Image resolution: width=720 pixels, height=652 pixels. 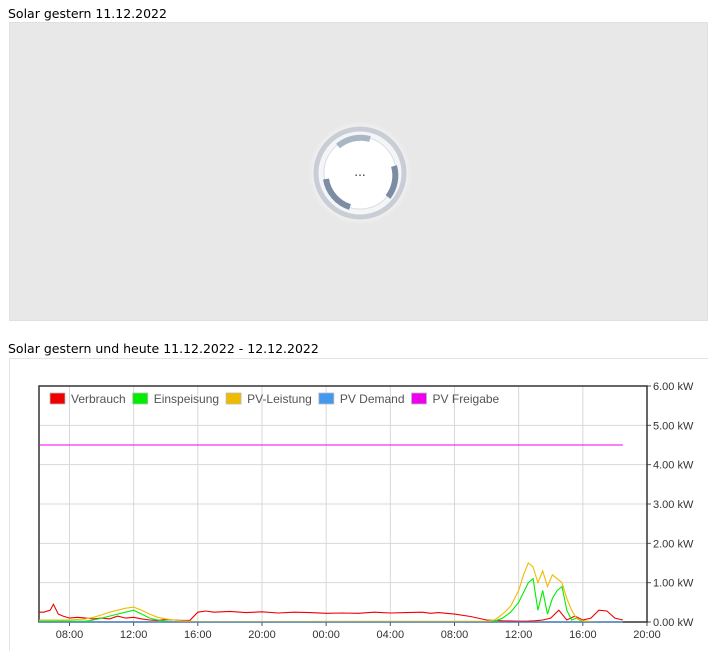 I want to click on y-tick-label: 1.00 kW, so click(x=673, y=584).